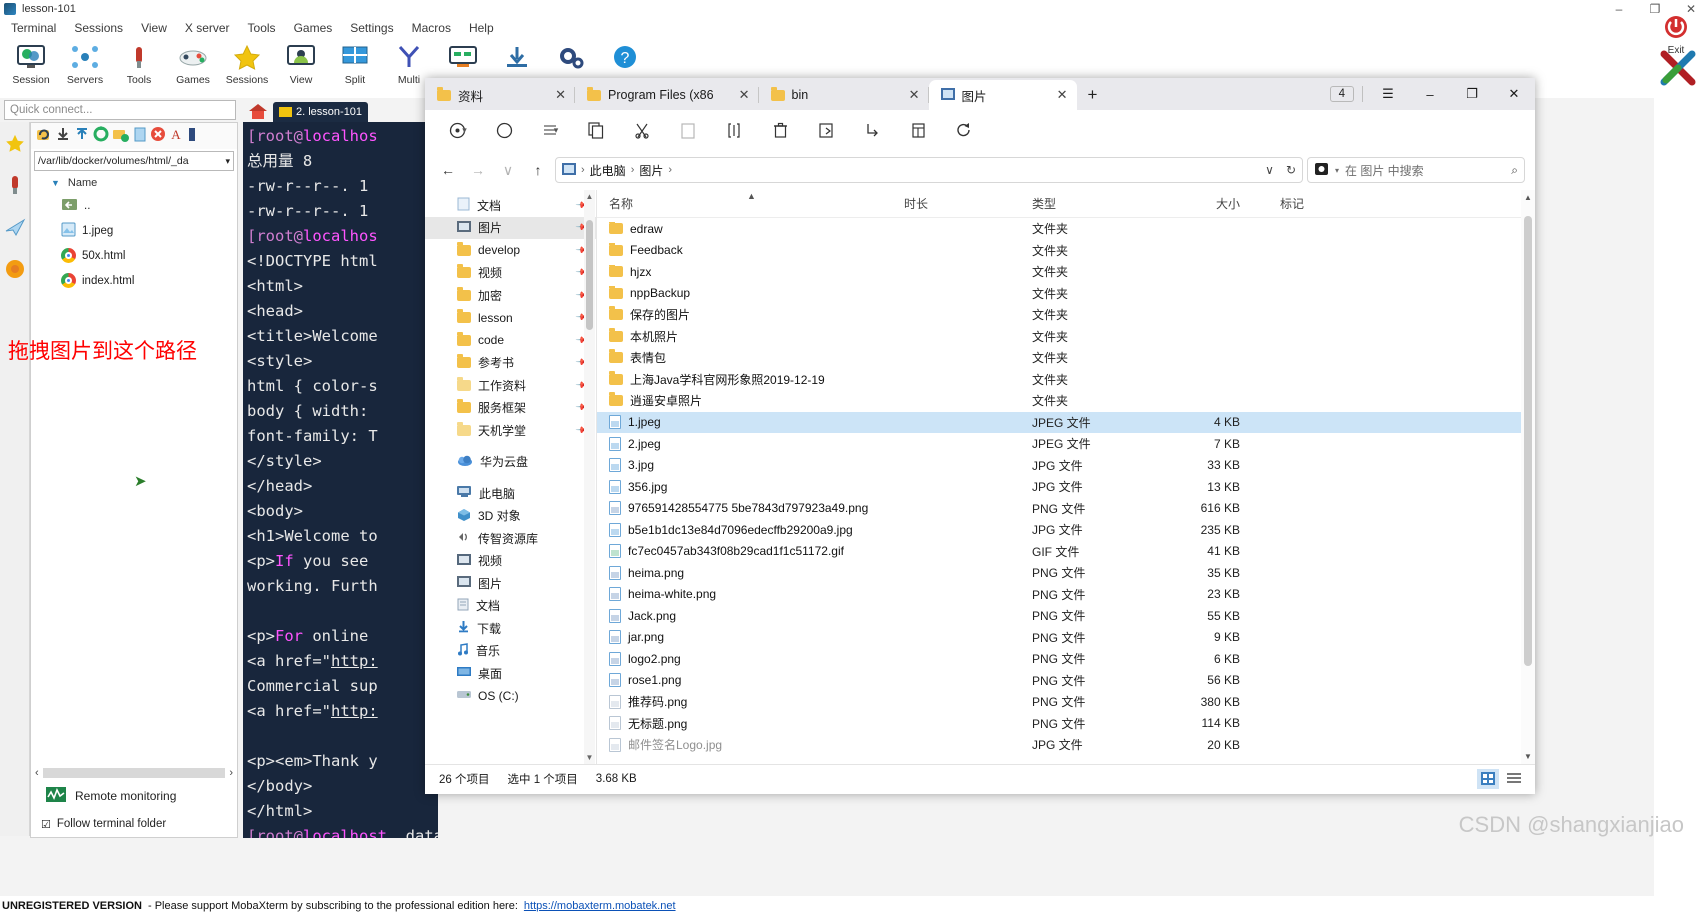 This screenshot has height=916, width=1702. Describe the element at coordinates (207, 28) in the screenshot. I see `menu-xserver: X server` at that location.